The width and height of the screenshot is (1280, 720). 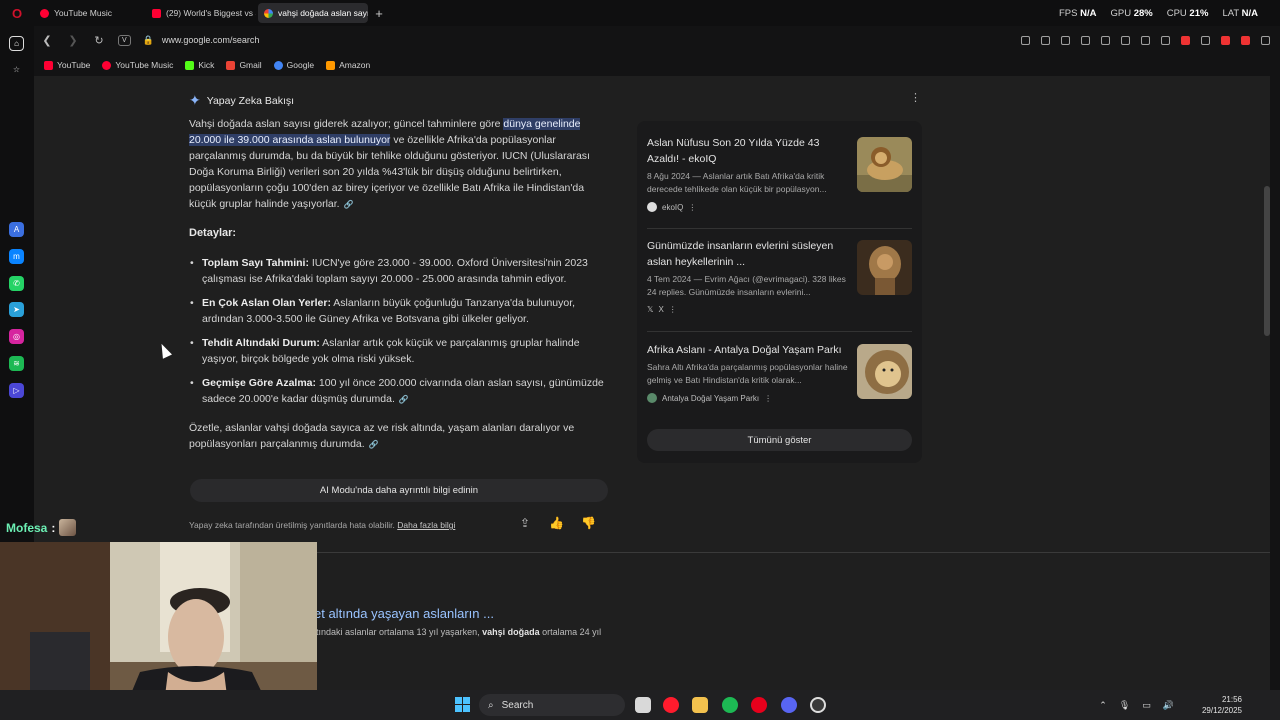 What do you see at coordinates (199, 65) in the screenshot?
I see `bookmark-kick: Kick` at bounding box center [199, 65].